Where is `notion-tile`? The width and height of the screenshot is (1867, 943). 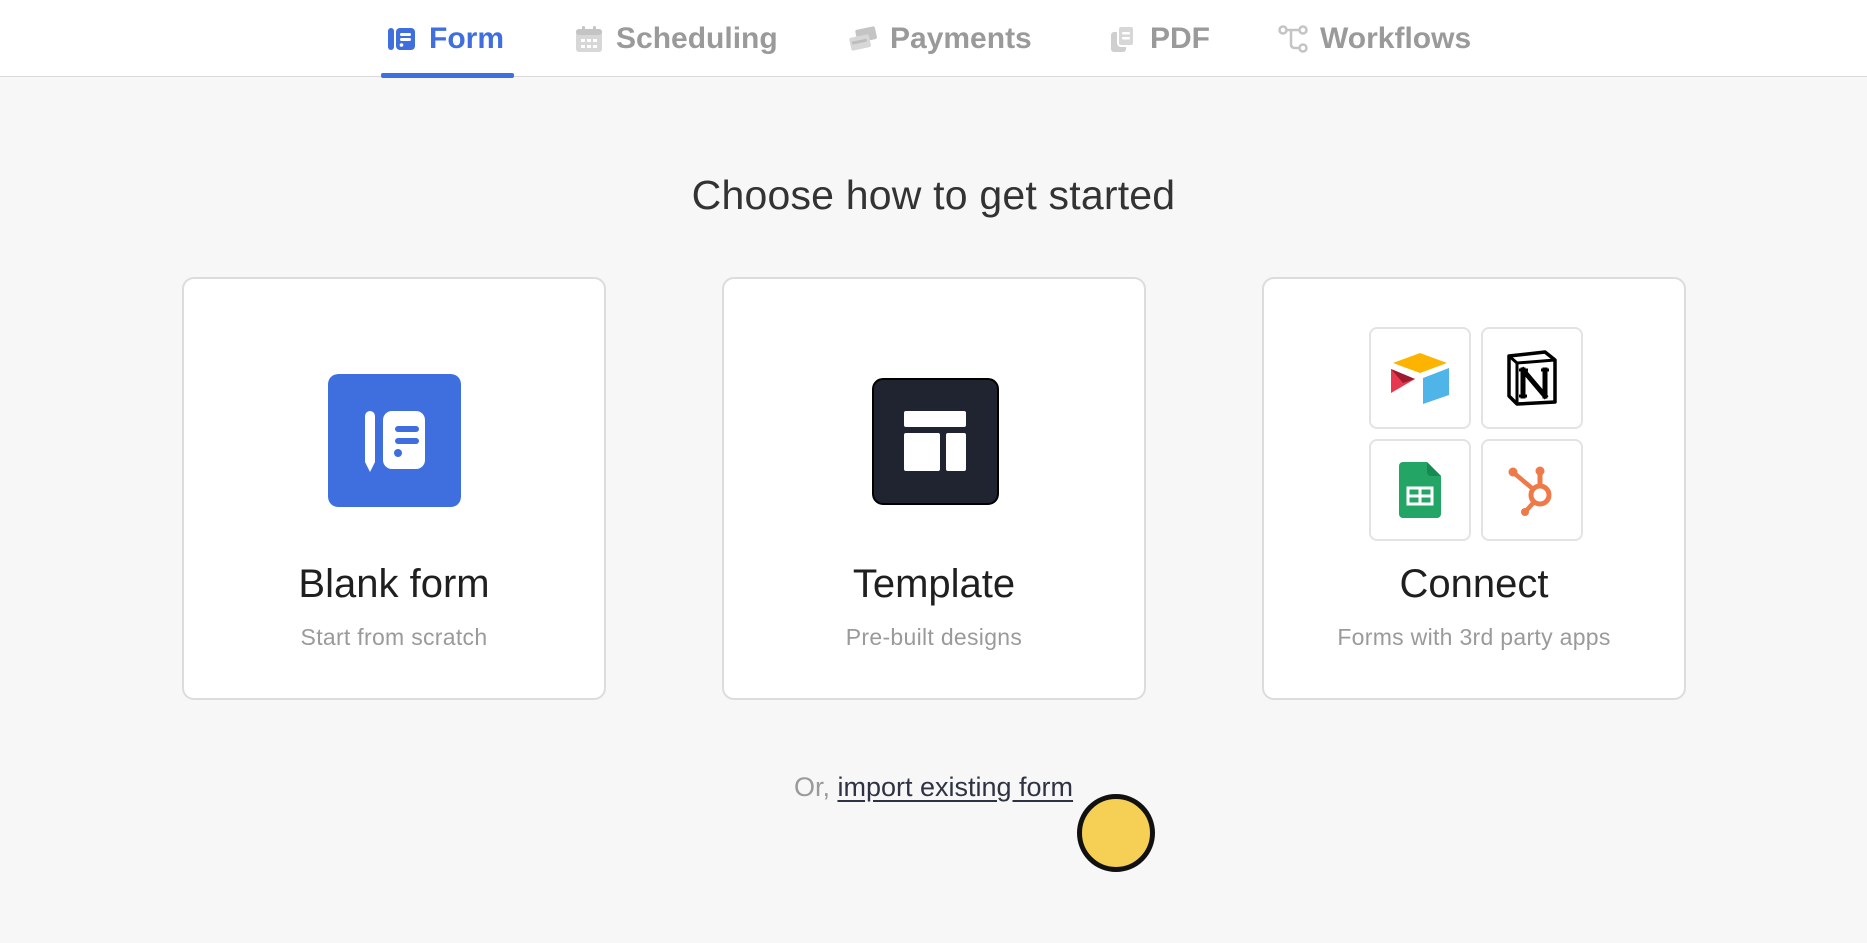 notion-tile is located at coordinates (1532, 378).